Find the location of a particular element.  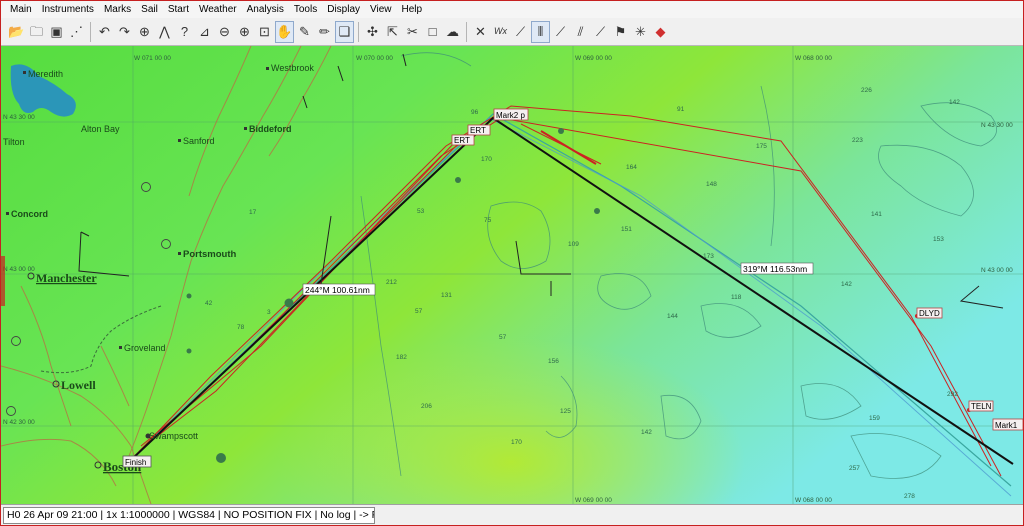

cloud-button: ☁ is located at coordinates (452, 32).